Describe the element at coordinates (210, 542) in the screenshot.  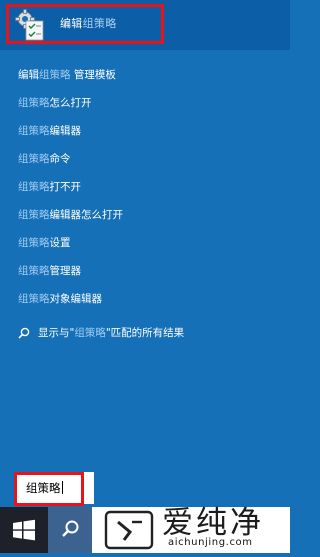
I see `watermark-url: aichunjing.com` at that location.